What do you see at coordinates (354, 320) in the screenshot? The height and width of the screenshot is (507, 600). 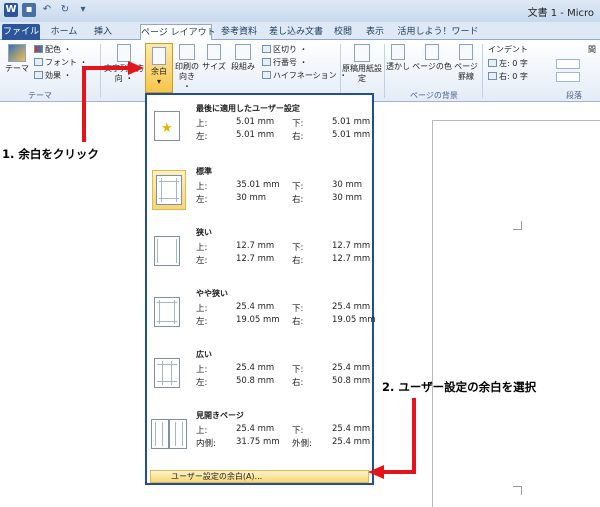 I see `value-right: 19.05 mm` at bounding box center [354, 320].